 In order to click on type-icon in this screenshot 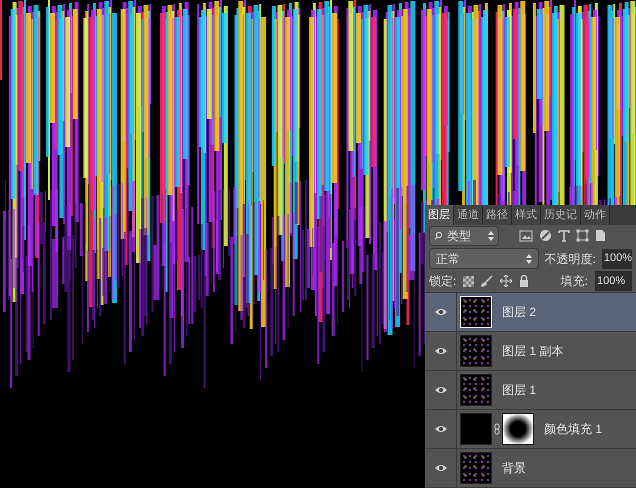, I will do `click(564, 236)`.